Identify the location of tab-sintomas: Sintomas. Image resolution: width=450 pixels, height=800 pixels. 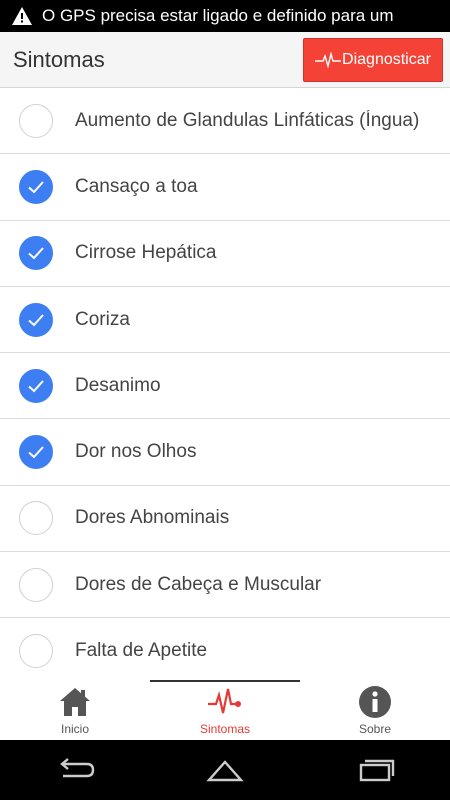
(225, 710).